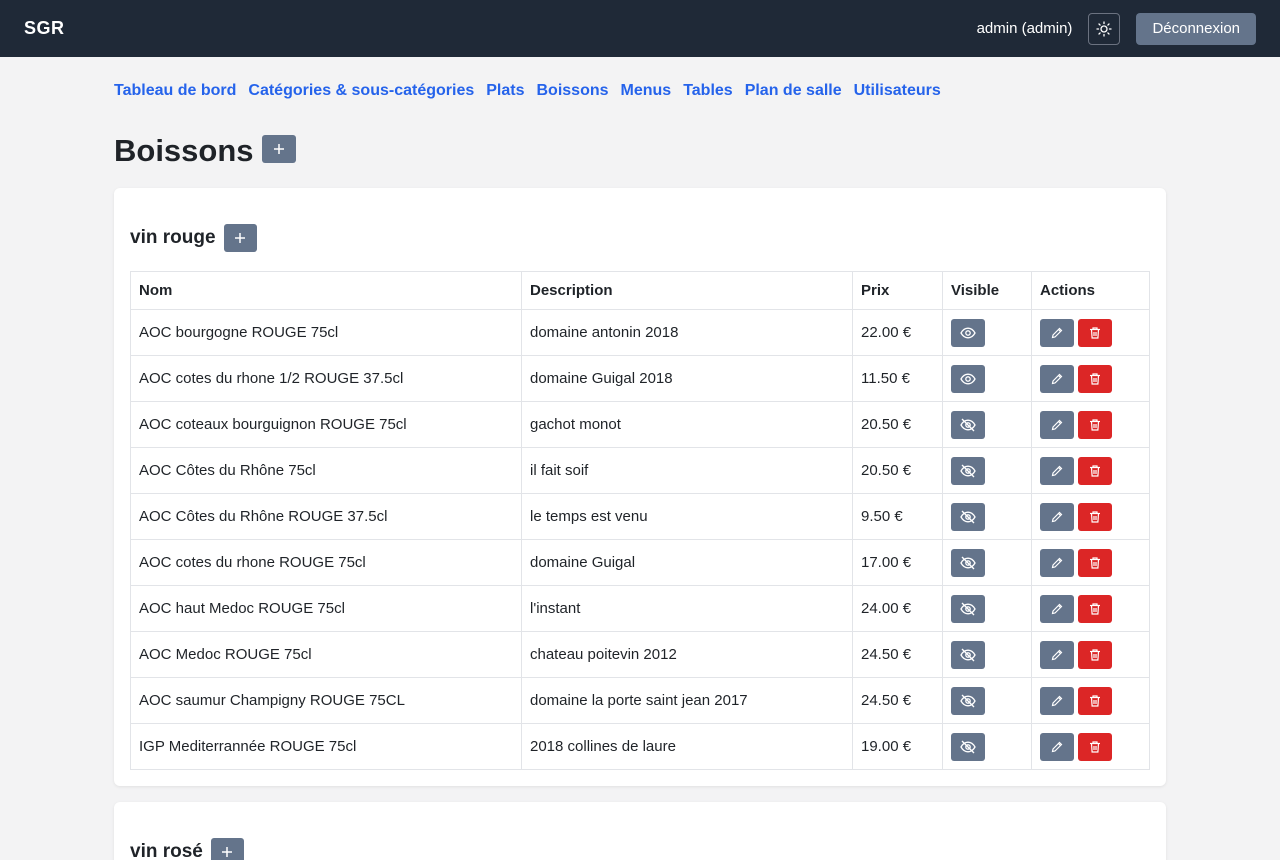  Describe the element at coordinates (326, 608) in the screenshot. I see `cell-nom: AOC haut Medoc ROUGE 75cl` at that location.